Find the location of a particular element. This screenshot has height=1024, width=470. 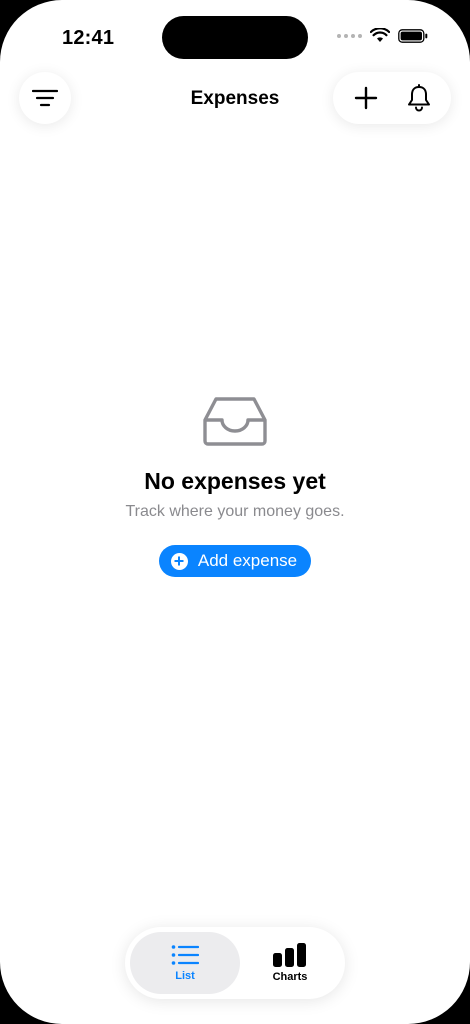

tab-charts-label: Charts is located at coordinates (290, 977).